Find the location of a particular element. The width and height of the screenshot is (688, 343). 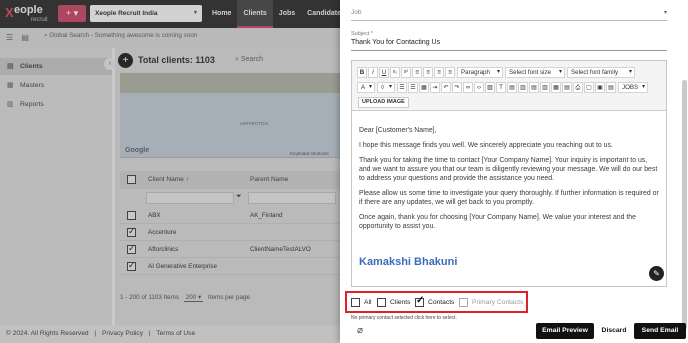

code-icon: ‹› is located at coordinates (479, 87).